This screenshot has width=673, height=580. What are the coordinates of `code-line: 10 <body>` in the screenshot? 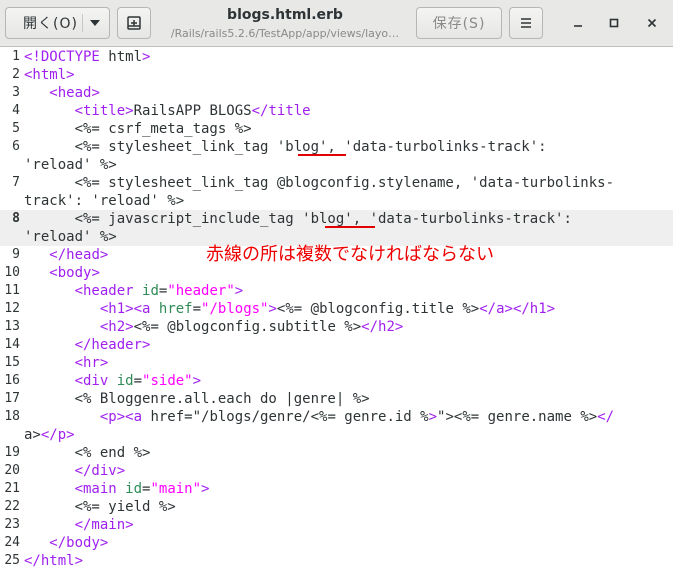 It's located at (336, 273).